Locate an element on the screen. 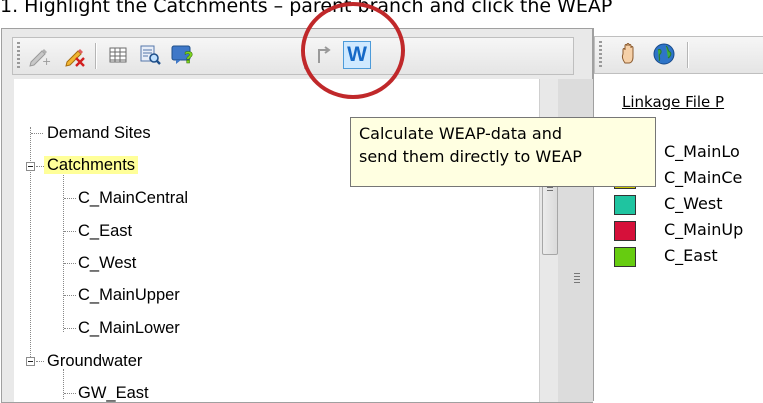  tree-item-c-west: C_West is located at coordinates (107, 263).